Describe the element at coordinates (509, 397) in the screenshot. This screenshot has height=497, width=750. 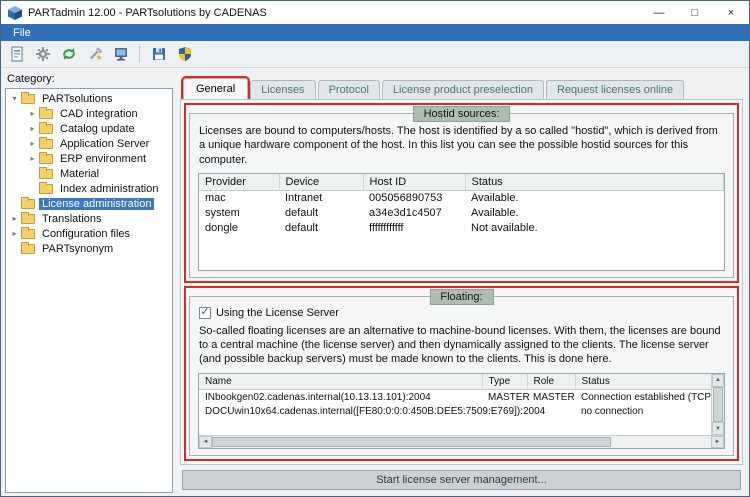
I see `cell: MASTER` at that location.